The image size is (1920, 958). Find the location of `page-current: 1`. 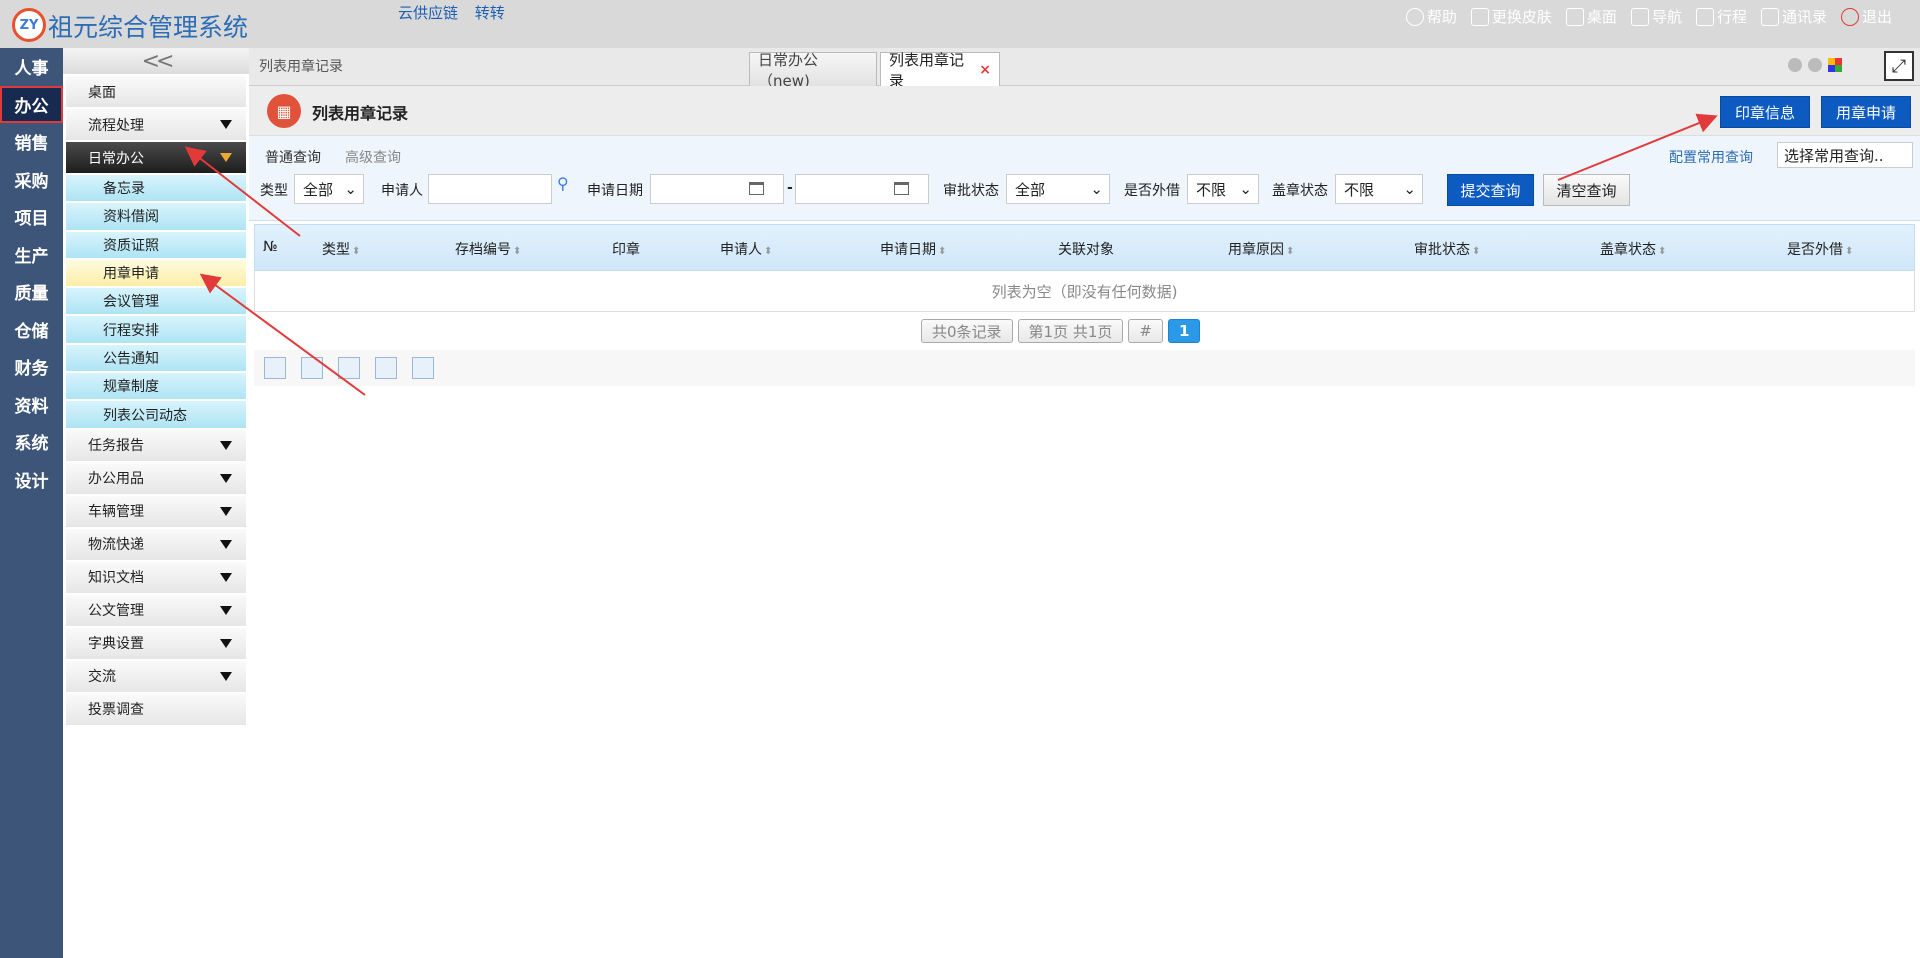

page-current: 1 is located at coordinates (1184, 331).